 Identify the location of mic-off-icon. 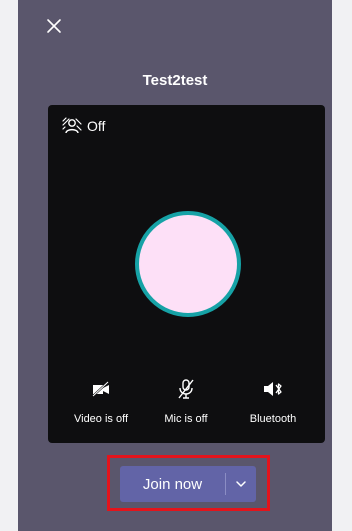
(186, 389).